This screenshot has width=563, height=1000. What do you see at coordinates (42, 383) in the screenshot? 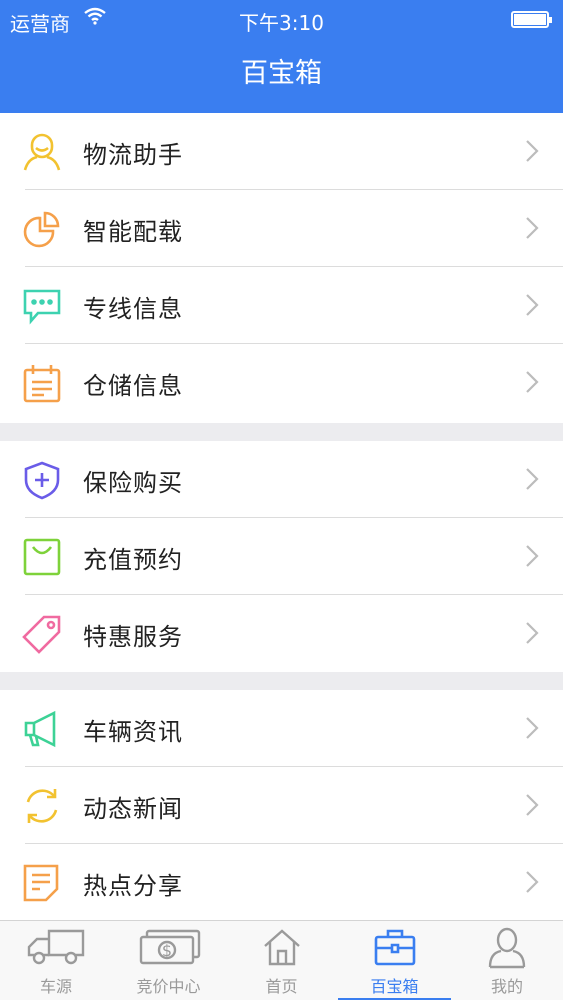
I see `calendar-icon` at bounding box center [42, 383].